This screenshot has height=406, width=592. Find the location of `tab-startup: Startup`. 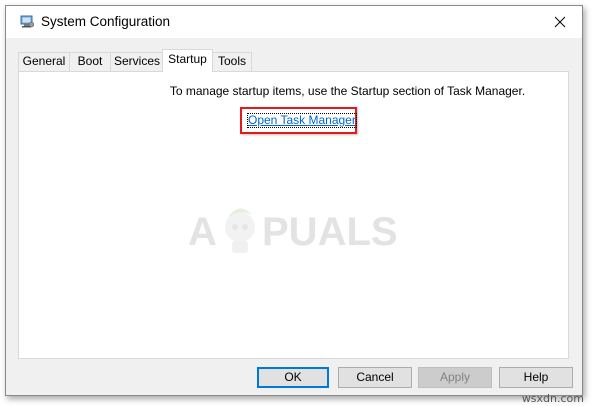

tab-startup: Startup is located at coordinates (187, 60).